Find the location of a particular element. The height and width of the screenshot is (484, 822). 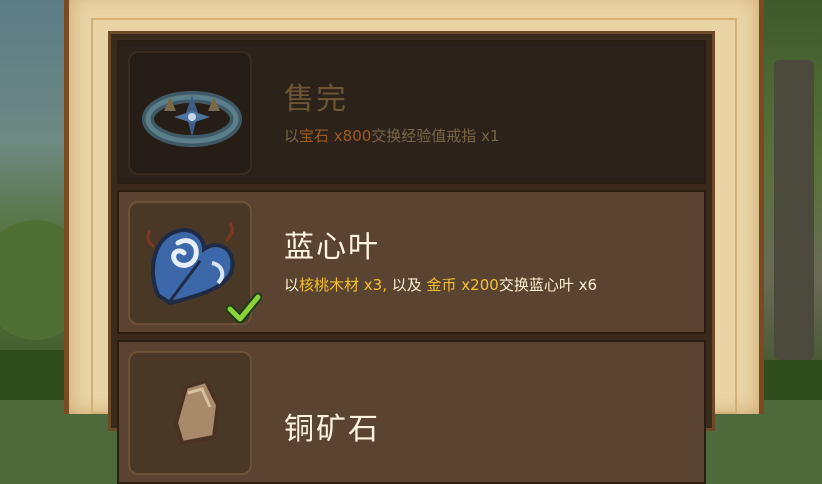

desc-cost-gems: 宝石 x800 is located at coordinates (335, 136).